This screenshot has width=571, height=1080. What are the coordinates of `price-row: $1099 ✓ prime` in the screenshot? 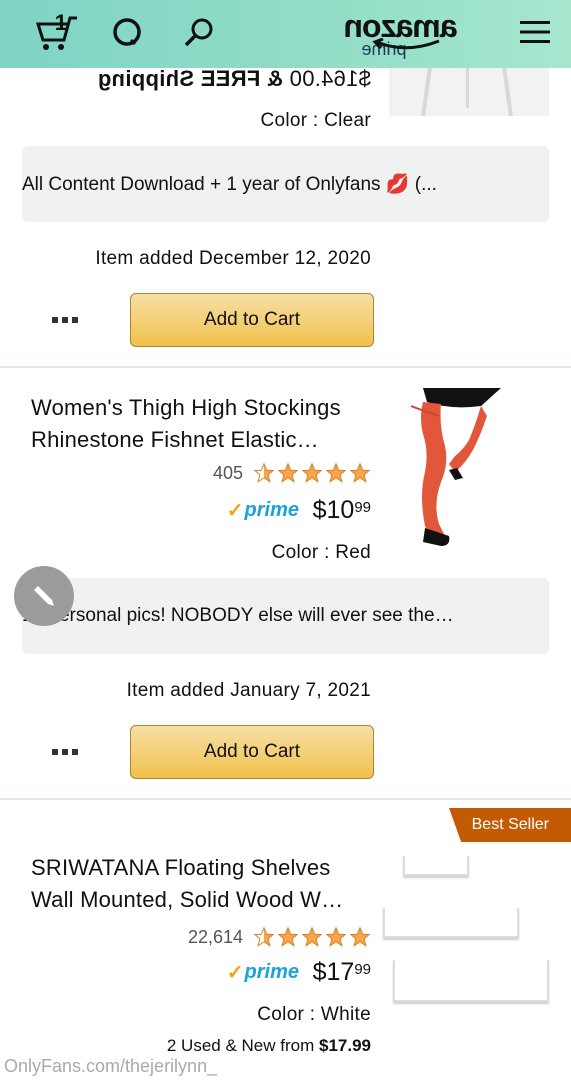 It's located at (298, 510).